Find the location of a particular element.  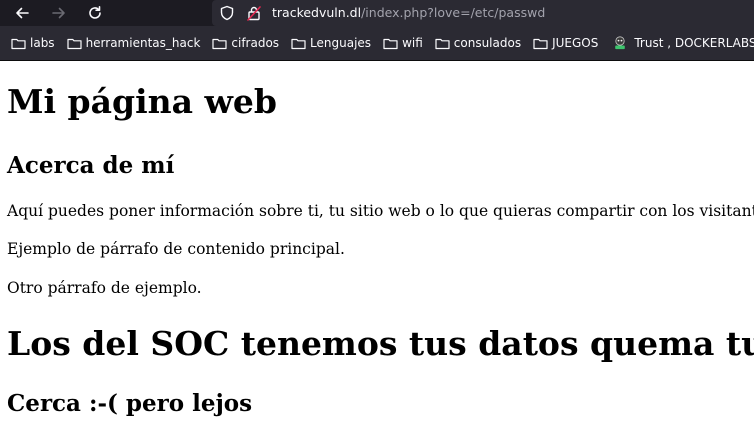

arrow-left-icon is located at coordinates (22, 13).